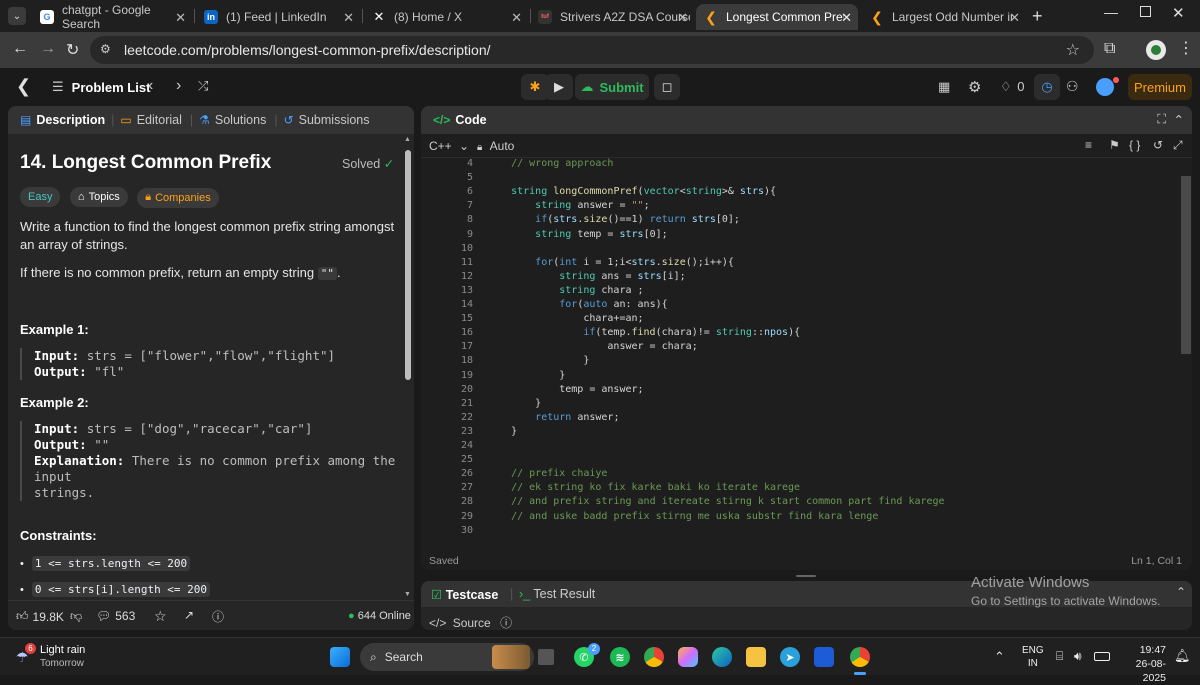 The width and height of the screenshot is (1200, 685). What do you see at coordinates (1181, 592) in the screenshot?
I see `panel-up-icon: ⌃` at bounding box center [1181, 592].